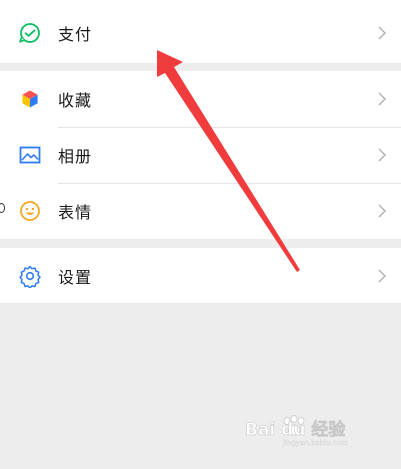  What do you see at coordinates (75, 212) in the screenshot?
I see `menu-item-sticker-label: 表情` at bounding box center [75, 212].